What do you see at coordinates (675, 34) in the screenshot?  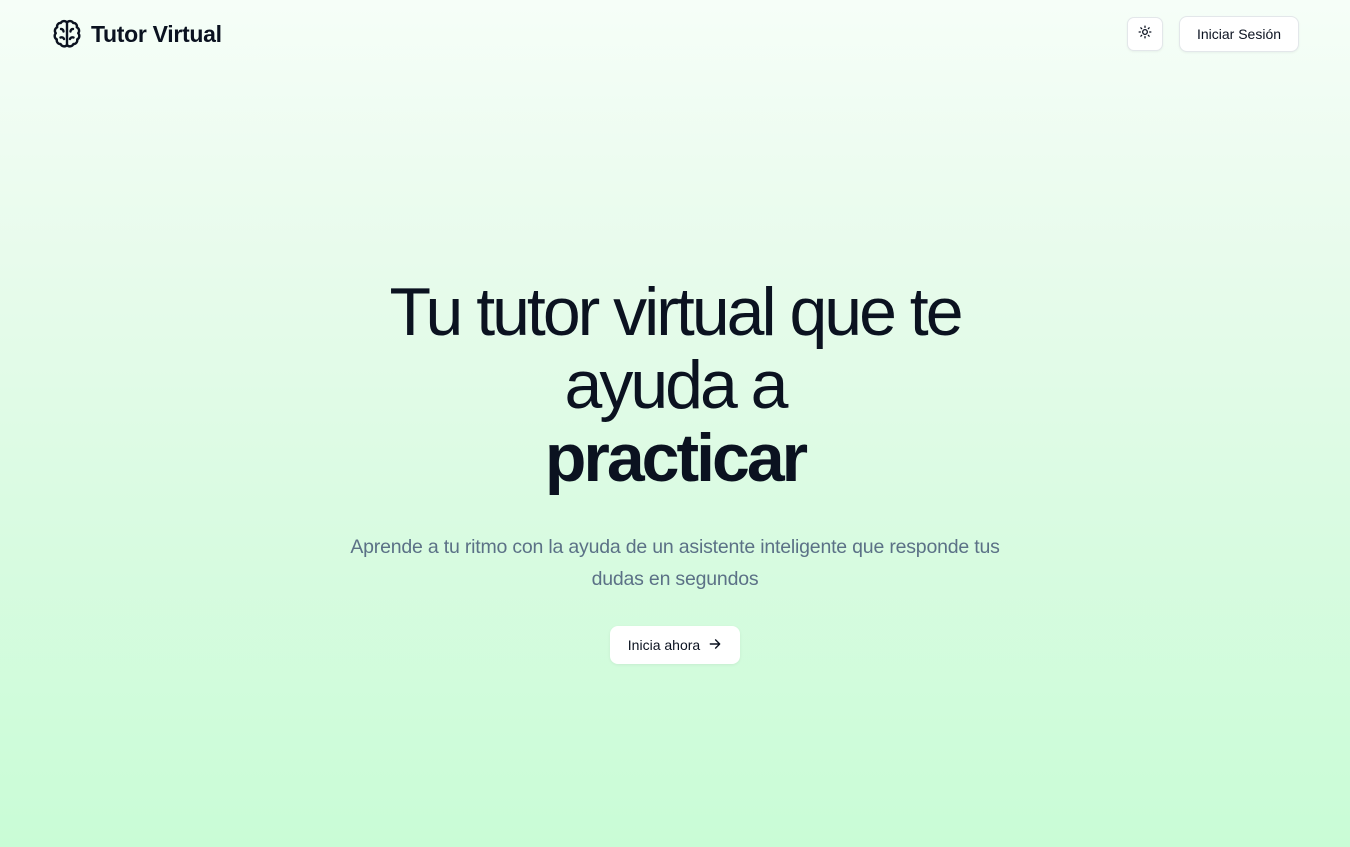 I see `top-navbar: Tutor Virtual Iniciar Sesión` at bounding box center [675, 34].